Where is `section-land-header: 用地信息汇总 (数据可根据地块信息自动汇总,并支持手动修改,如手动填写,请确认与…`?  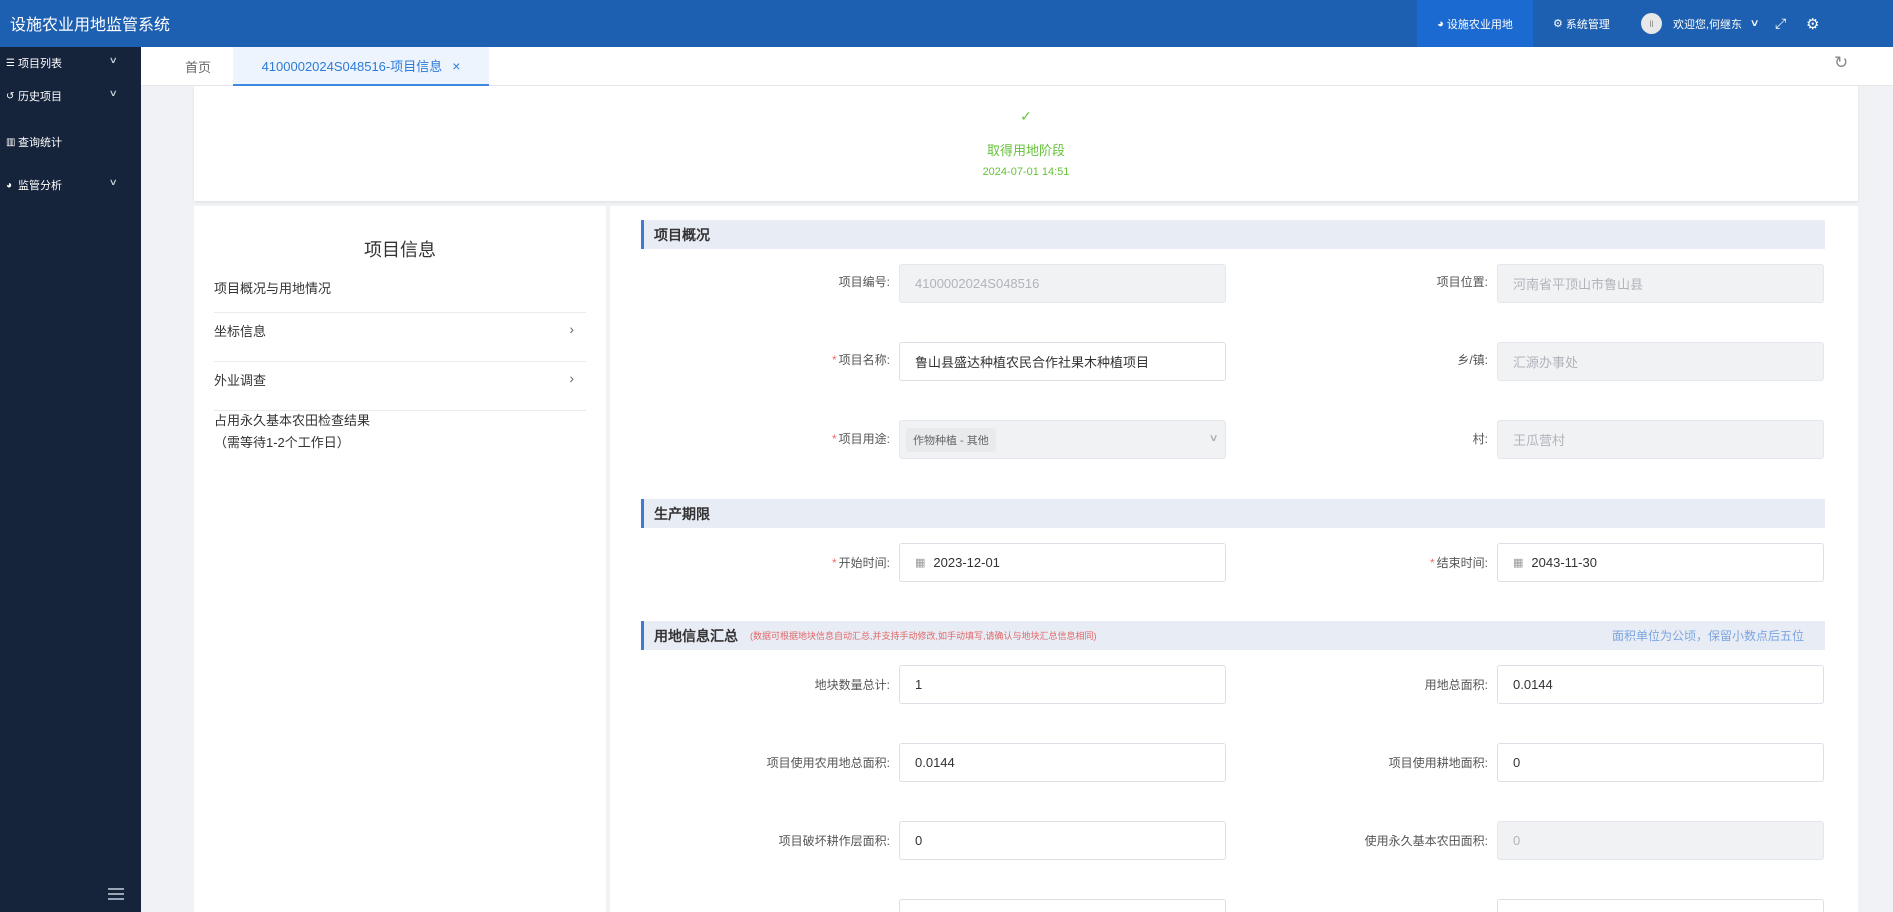 section-land-header: 用地信息汇总 (数据可根据地块信息自动汇总,并支持手动修改,如手动填写,请确认与… is located at coordinates (1233, 635).